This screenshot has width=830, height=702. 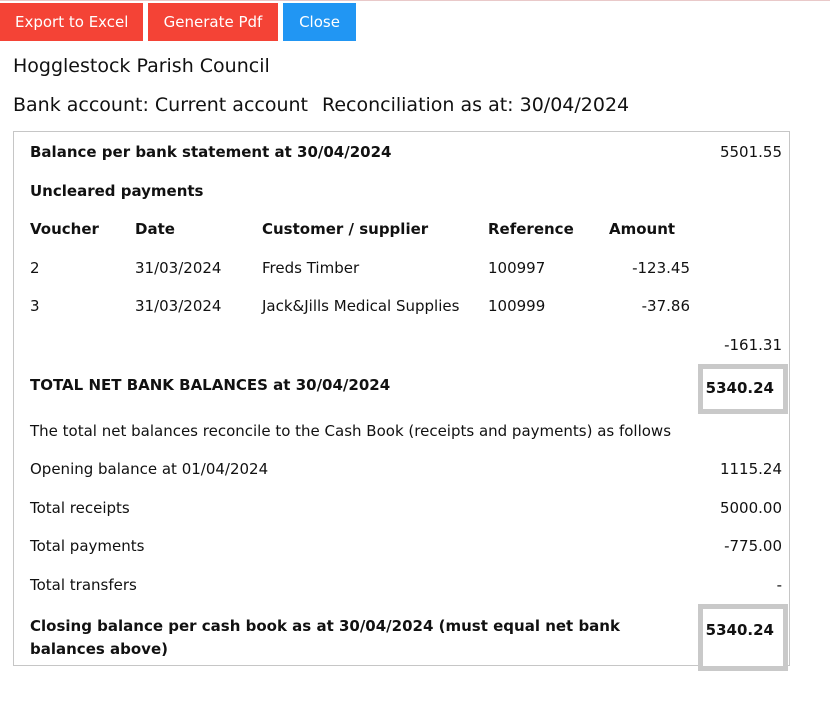 I want to click on total-transfers-value: -, so click(x=779, y=585).